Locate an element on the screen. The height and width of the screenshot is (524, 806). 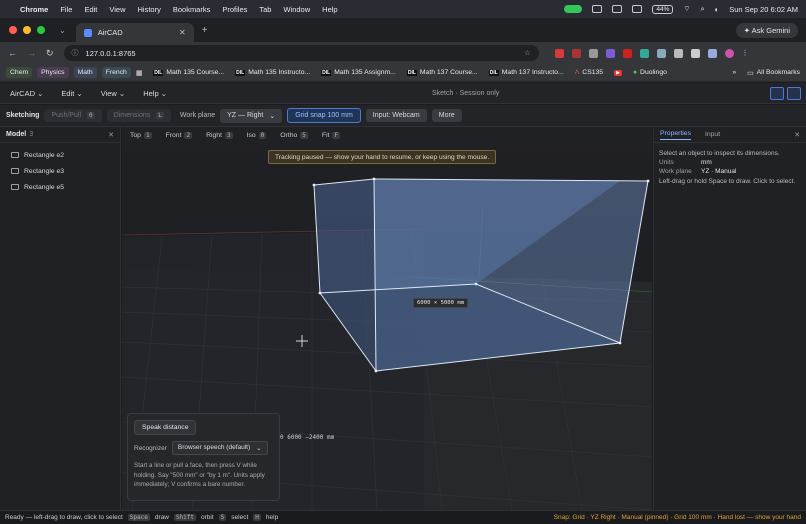
more-bookmarks-icon: » is located at coordinates (734, 72).